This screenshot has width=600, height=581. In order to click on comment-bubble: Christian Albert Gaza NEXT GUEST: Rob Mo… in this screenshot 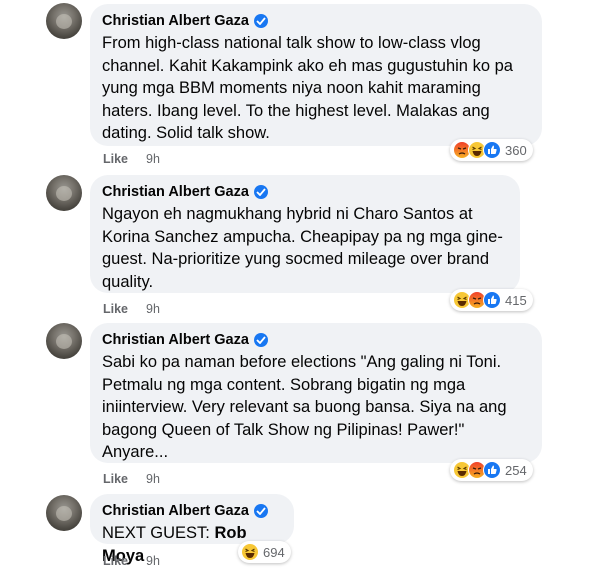, I will do `click(192, 529)`.